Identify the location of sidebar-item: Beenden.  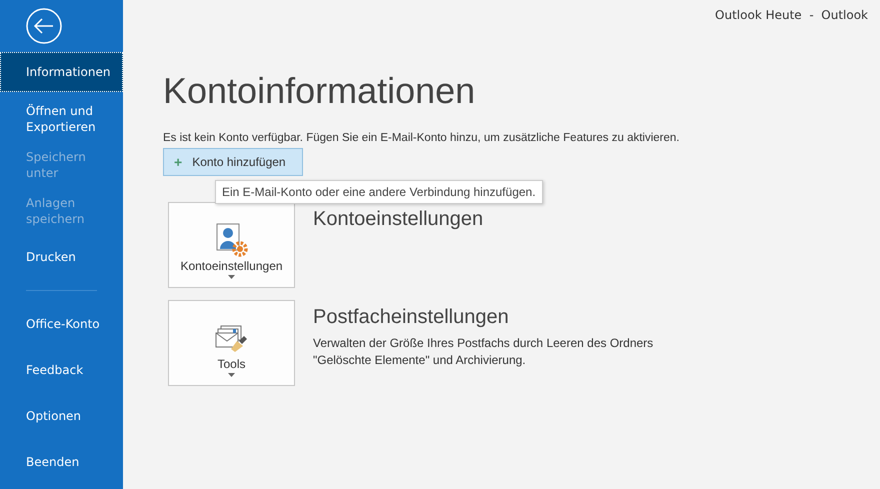
(61, 462).